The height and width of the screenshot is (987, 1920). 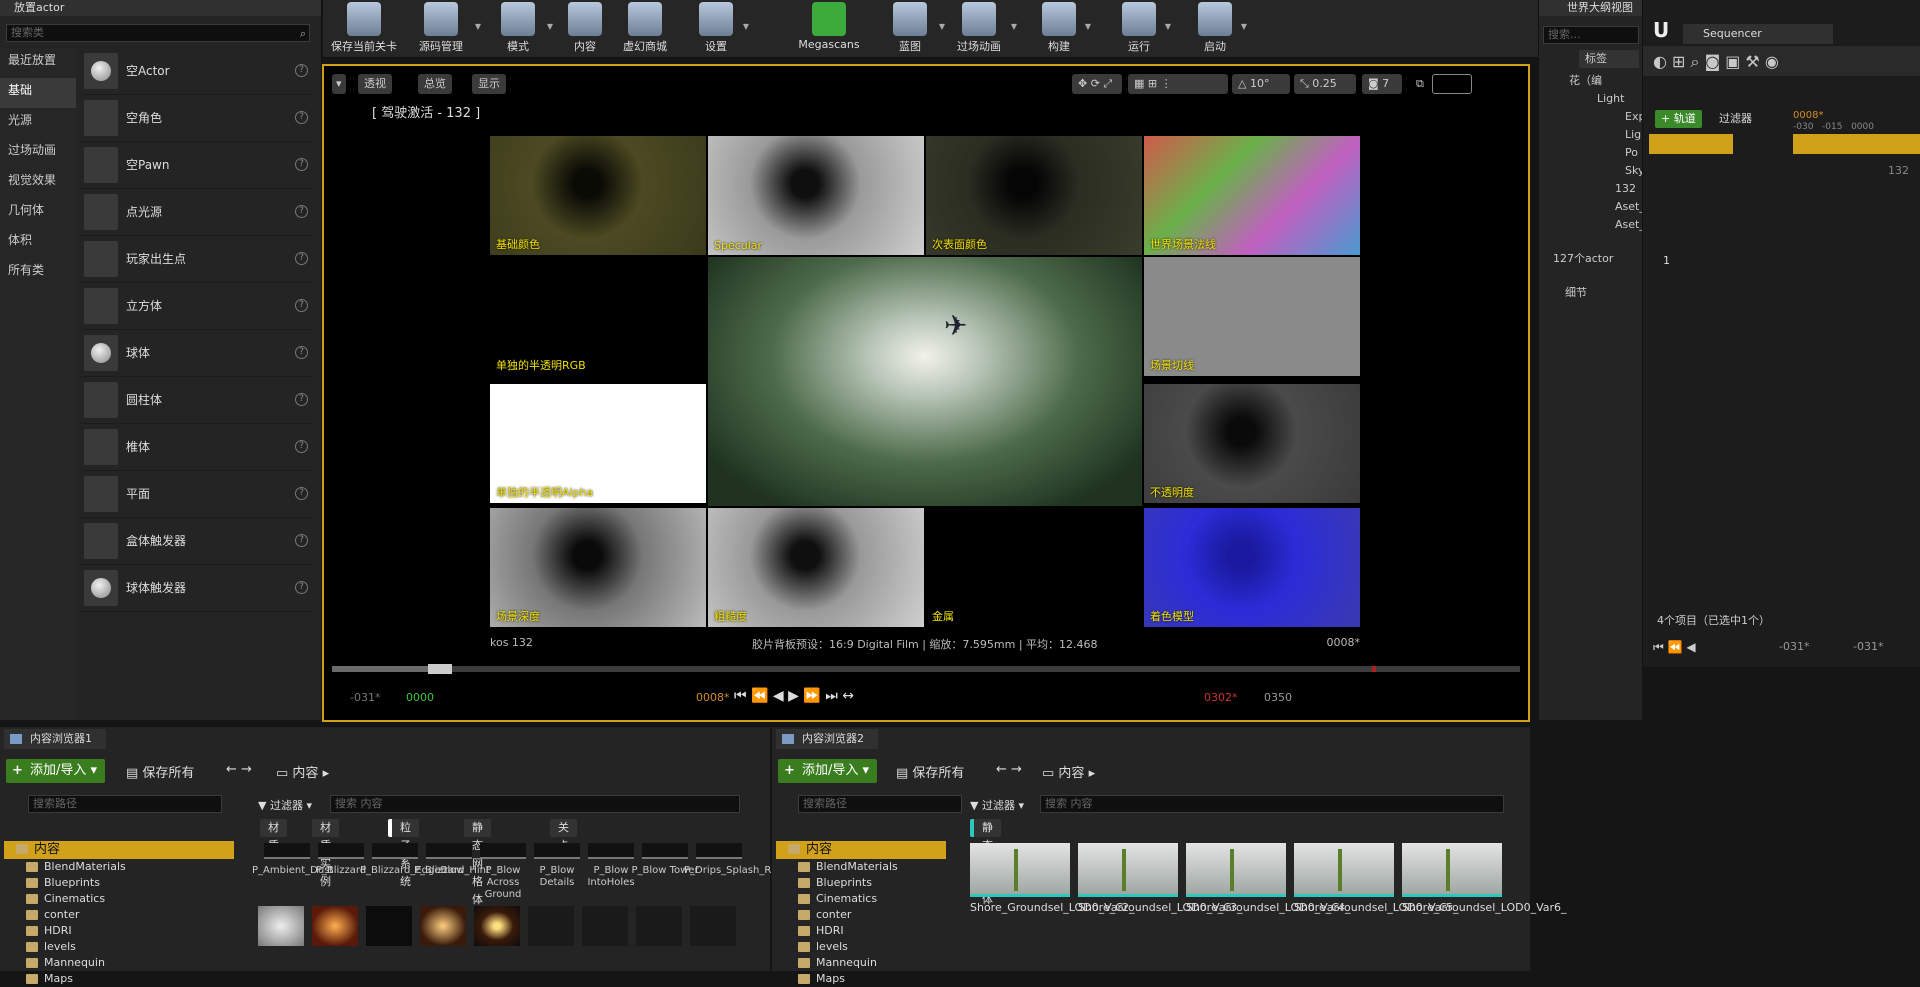 I want to click on time-end: 0350, so click(x=1278, y=697).